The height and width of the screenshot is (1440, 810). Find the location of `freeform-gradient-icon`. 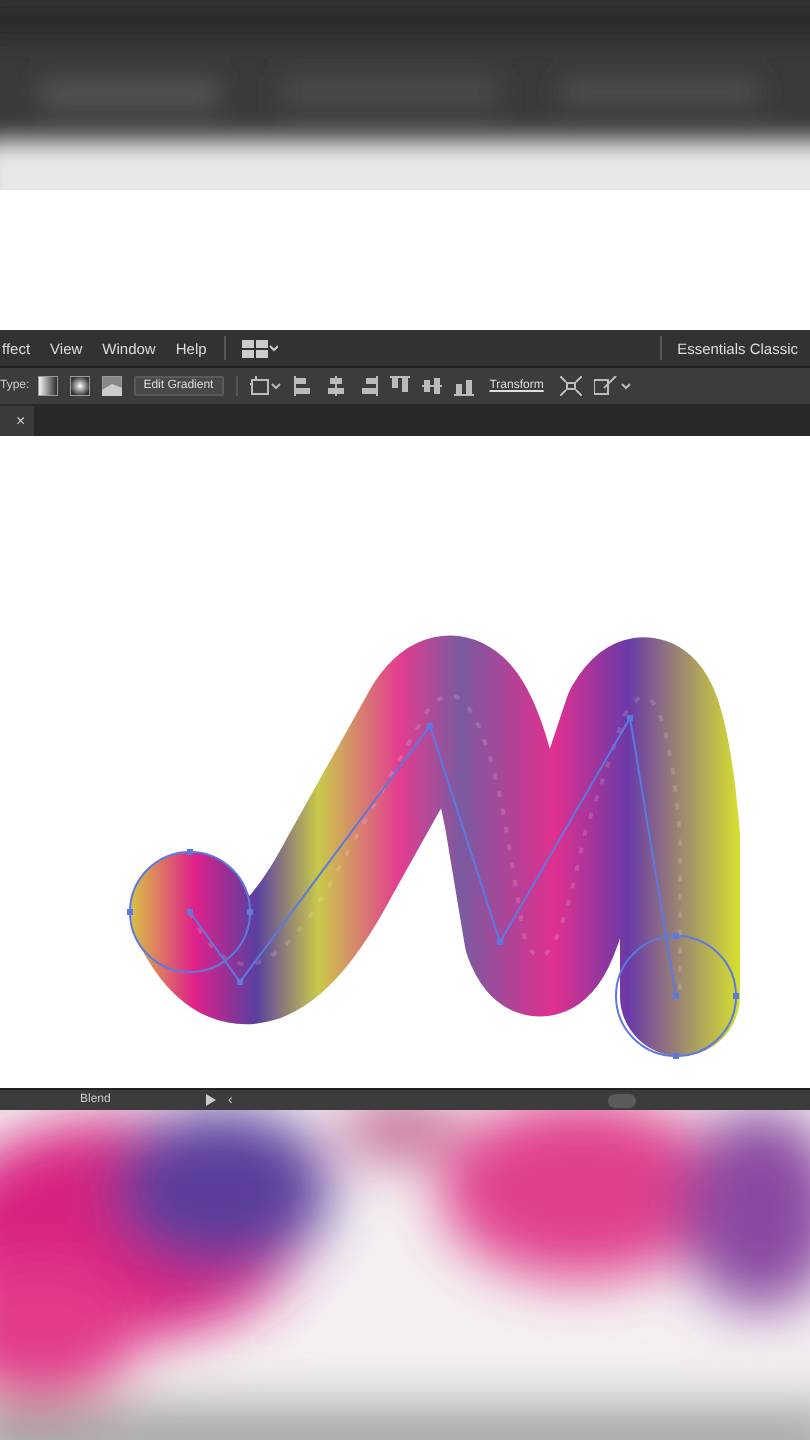

freeform-gradient-icon is located at coordinates (111, 386).